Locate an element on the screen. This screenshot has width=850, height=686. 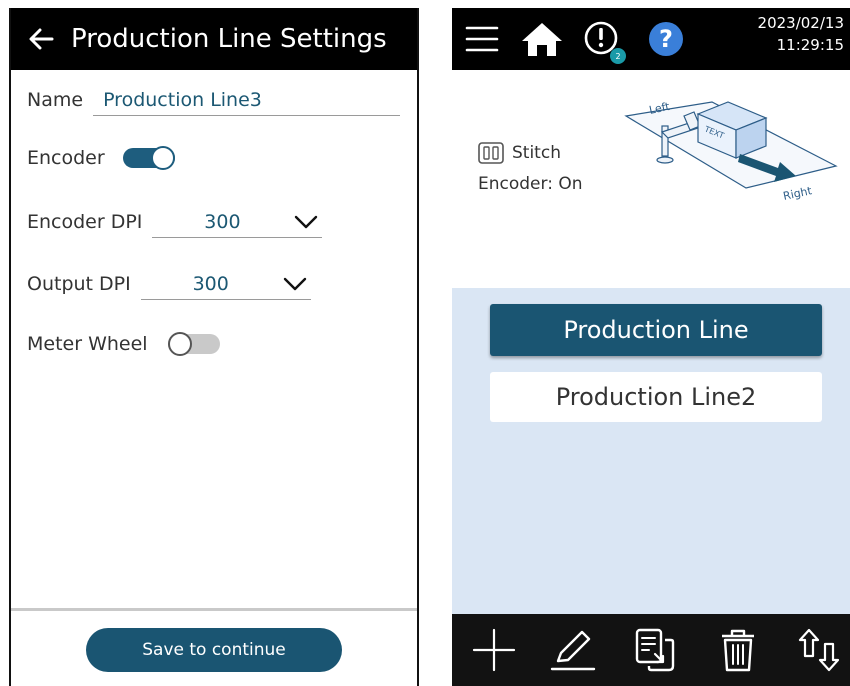
add-button is located at coordinates (494, 650).